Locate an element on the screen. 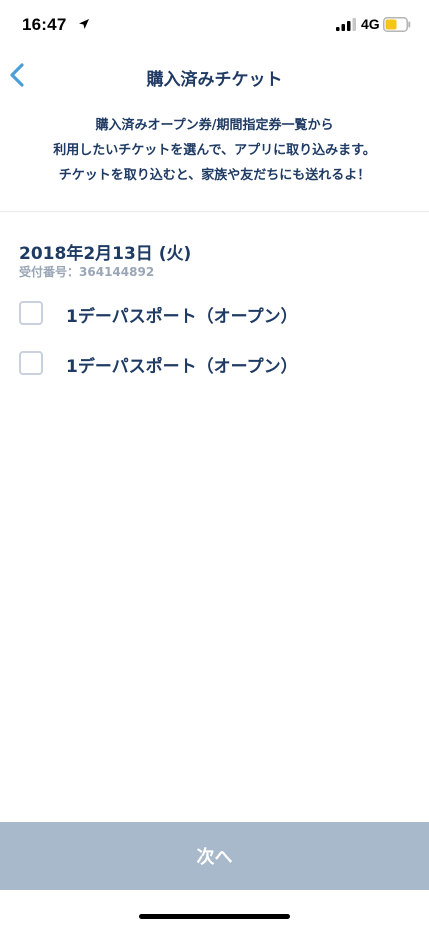  purchase-date: 2018年2月13日 (火) is located at coordinates (105, 254).